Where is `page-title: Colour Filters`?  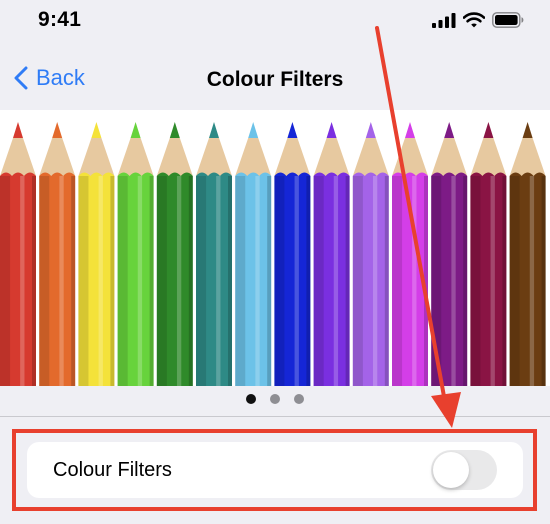
page-title: Colour Filters is located at coordinates (275, 79).